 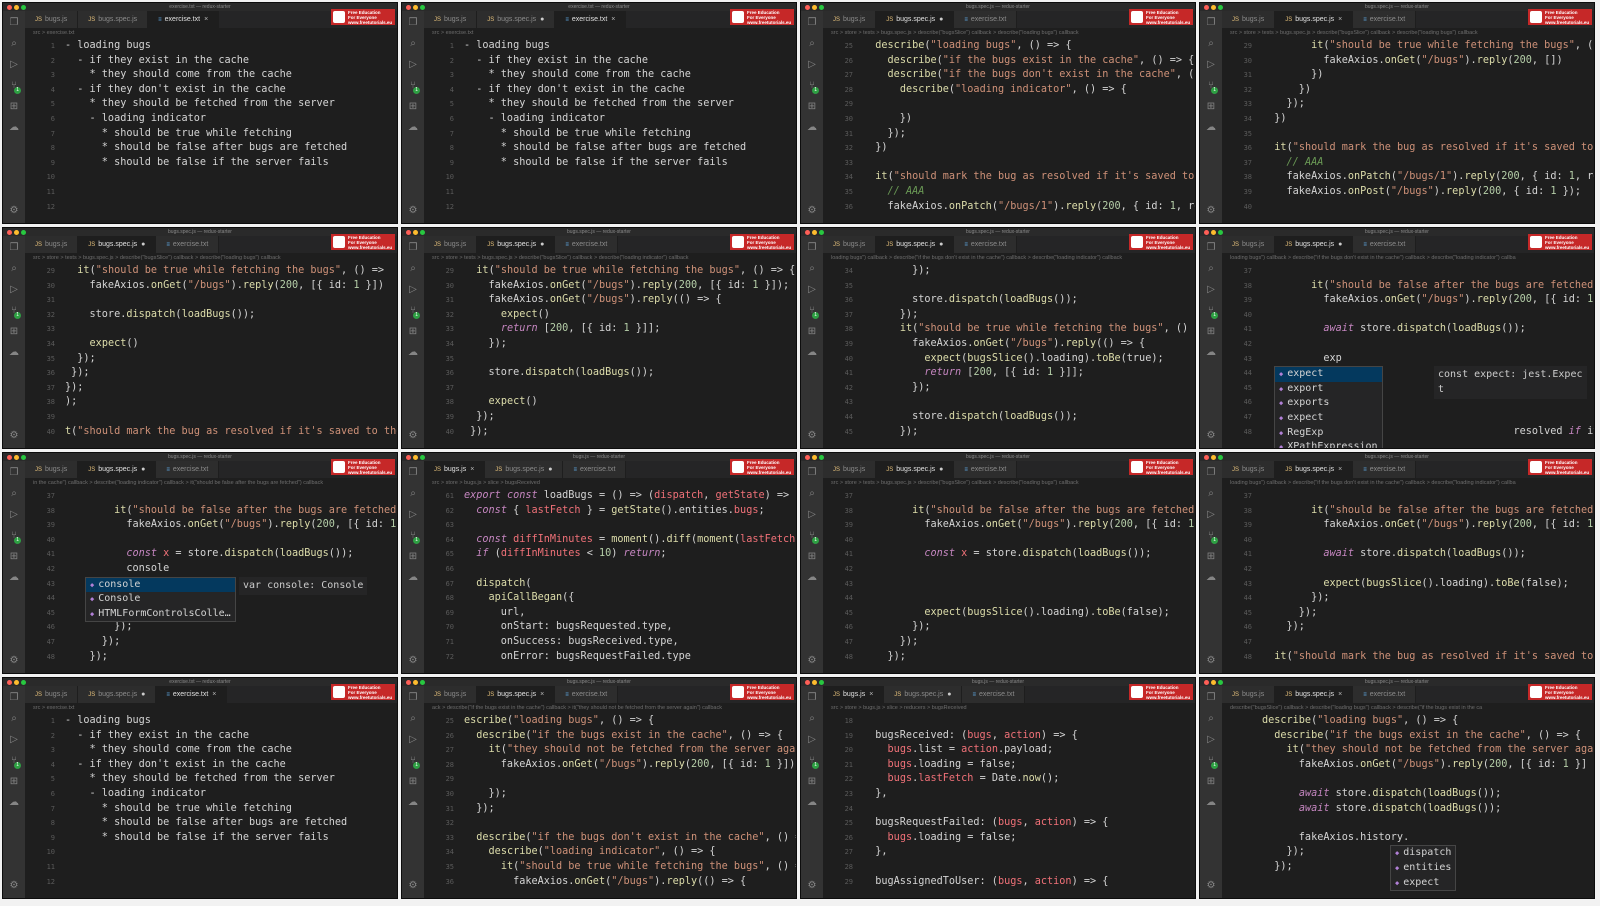 I want to click on tab-bugs-js: JS bugs.js ×, so click(x=455, y=469).